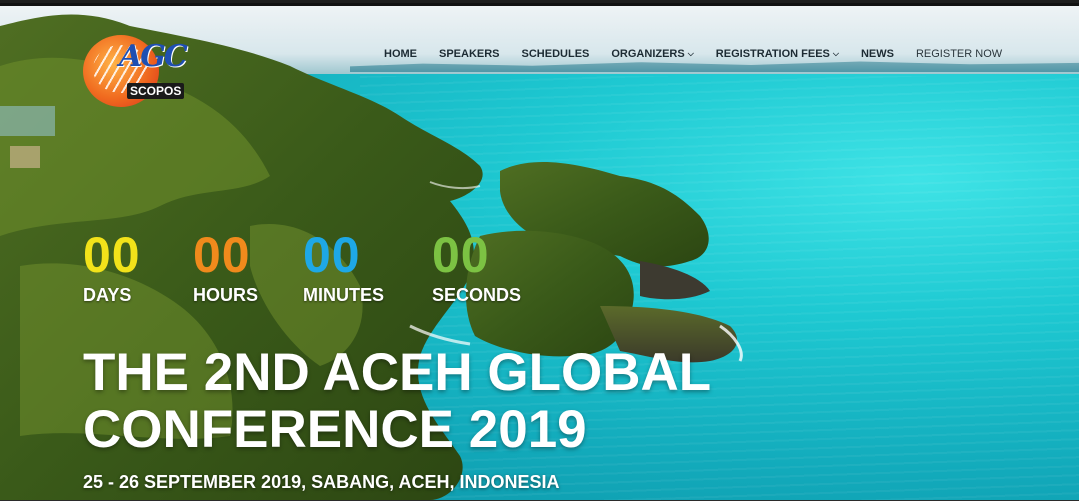 Image resolution: width=1079 pixels, height=501 pixels. What do you see at coordinates (112, 255) in the screenshot?
I see `countdown-days-value: 00` at bounding box center [112, 255].